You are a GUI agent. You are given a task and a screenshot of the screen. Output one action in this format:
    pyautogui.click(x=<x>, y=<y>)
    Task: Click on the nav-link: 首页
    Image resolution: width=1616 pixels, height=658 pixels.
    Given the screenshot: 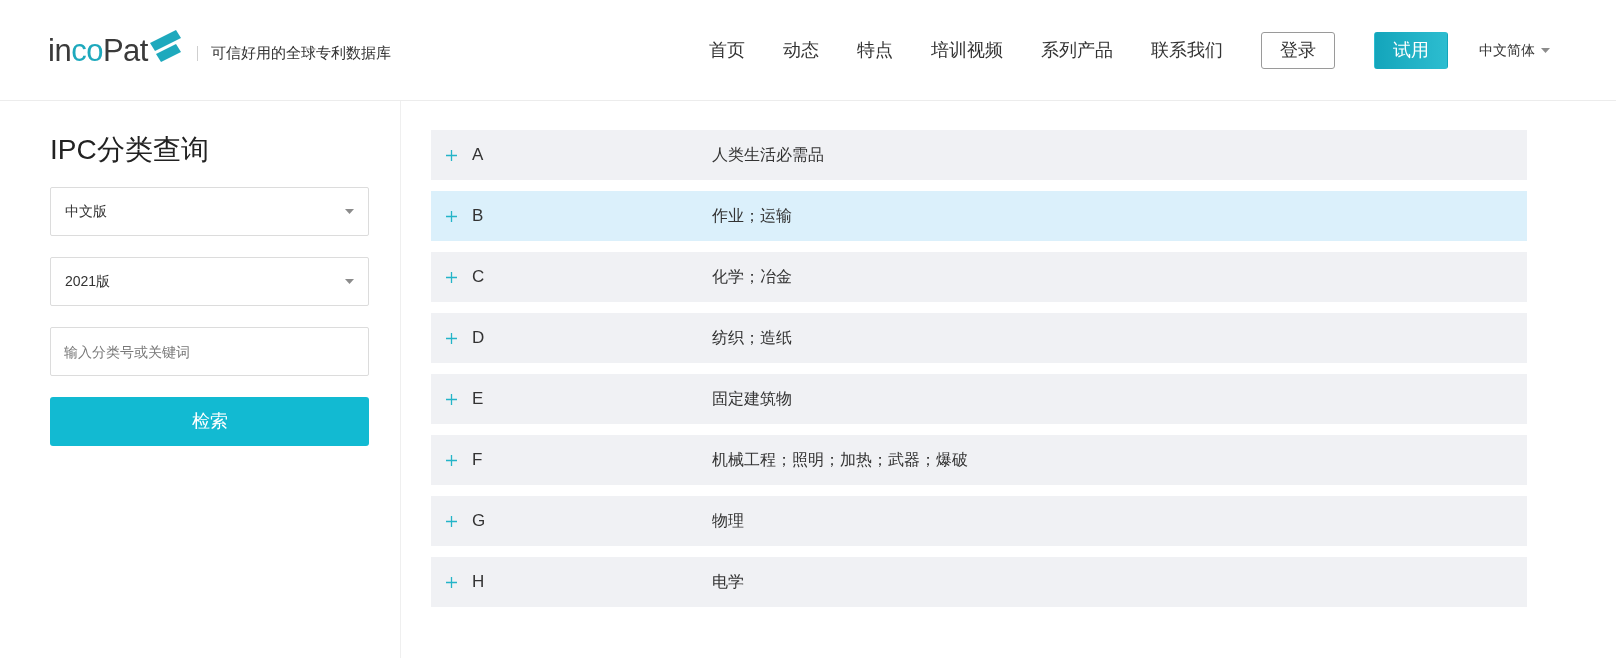 What is the action you would take?
    pyautogui.click(x=727, y=50)
    